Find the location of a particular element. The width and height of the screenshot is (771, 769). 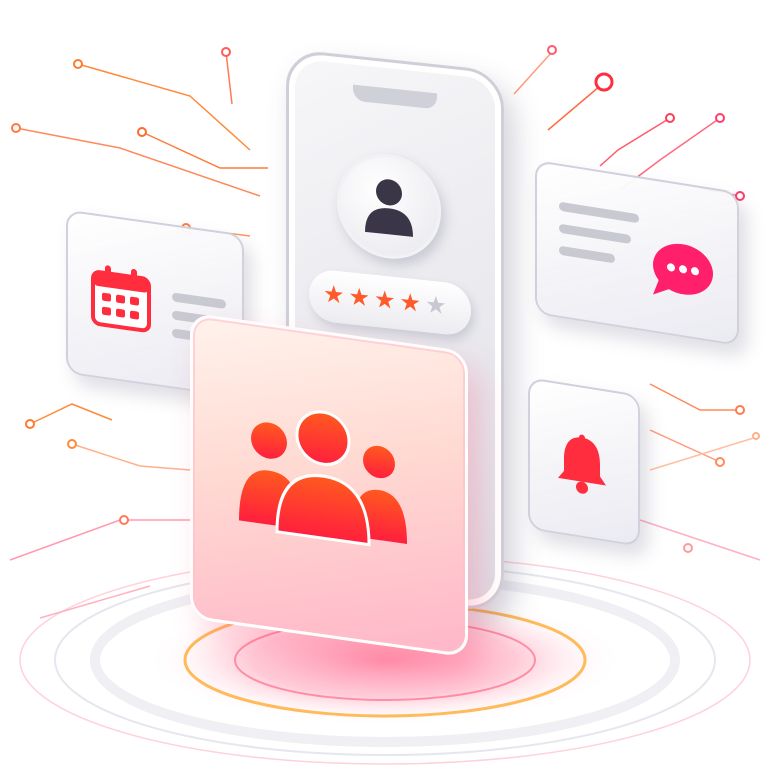

calendar-icon is located at coordinates (121, 299).